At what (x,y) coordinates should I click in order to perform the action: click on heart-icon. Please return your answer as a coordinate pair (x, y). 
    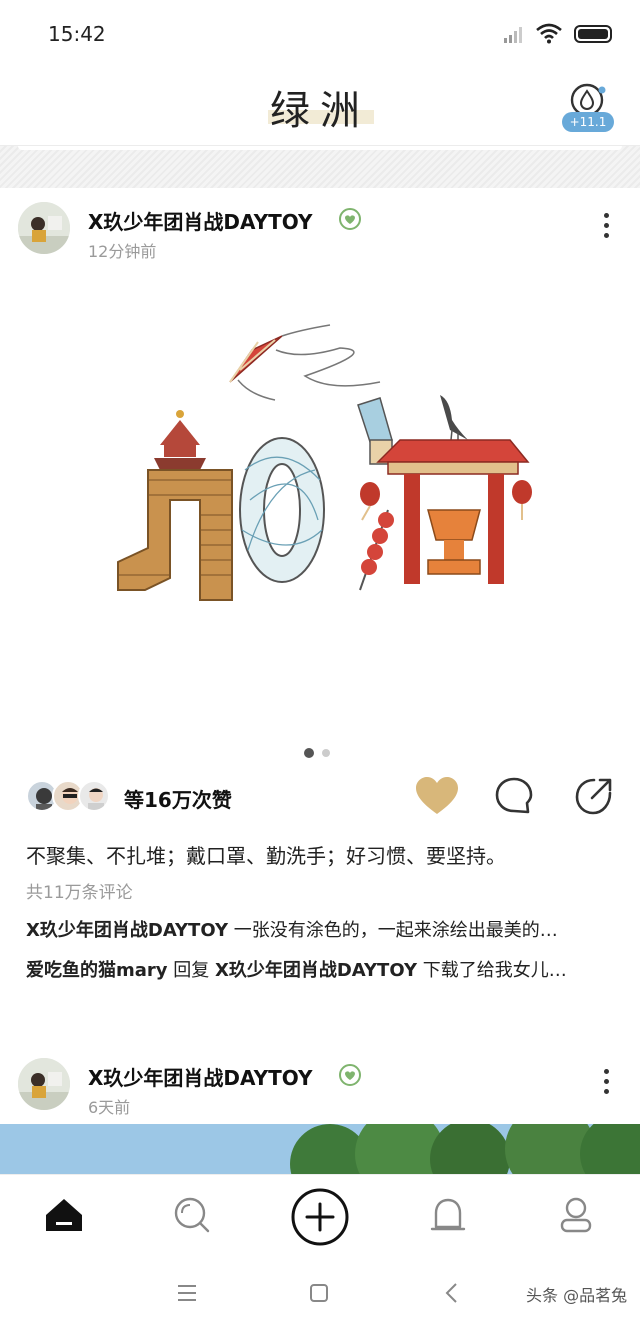
    Looking at the image, I should click on (437, 796).